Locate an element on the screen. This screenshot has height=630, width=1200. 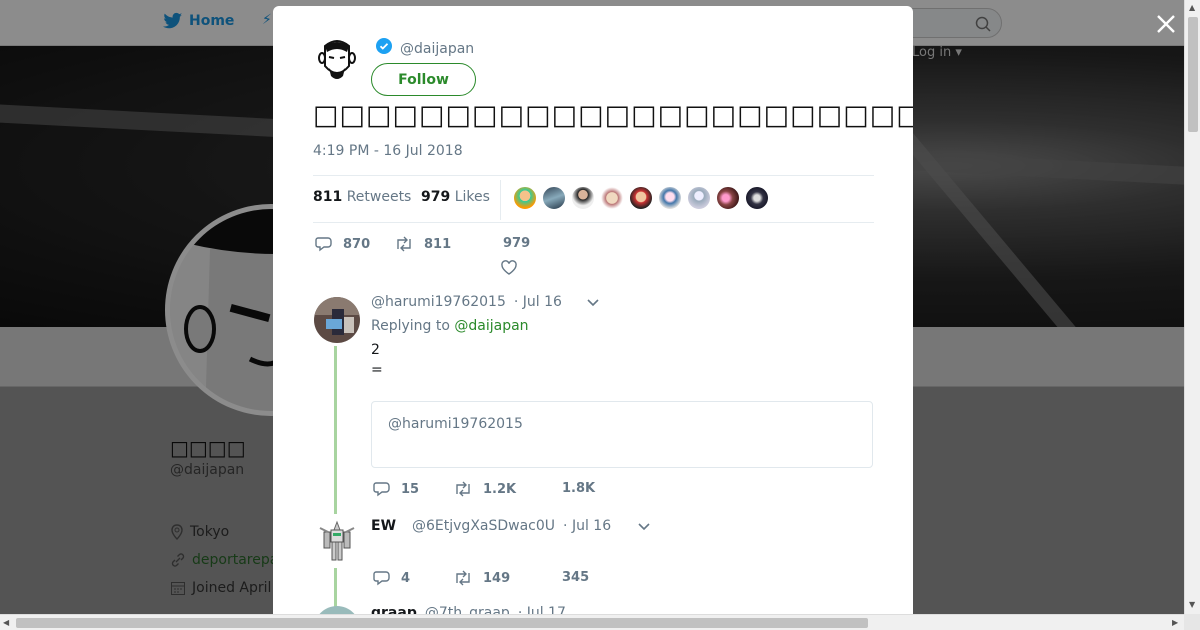
reply-action: 15 is located at coordinates (396, 489).